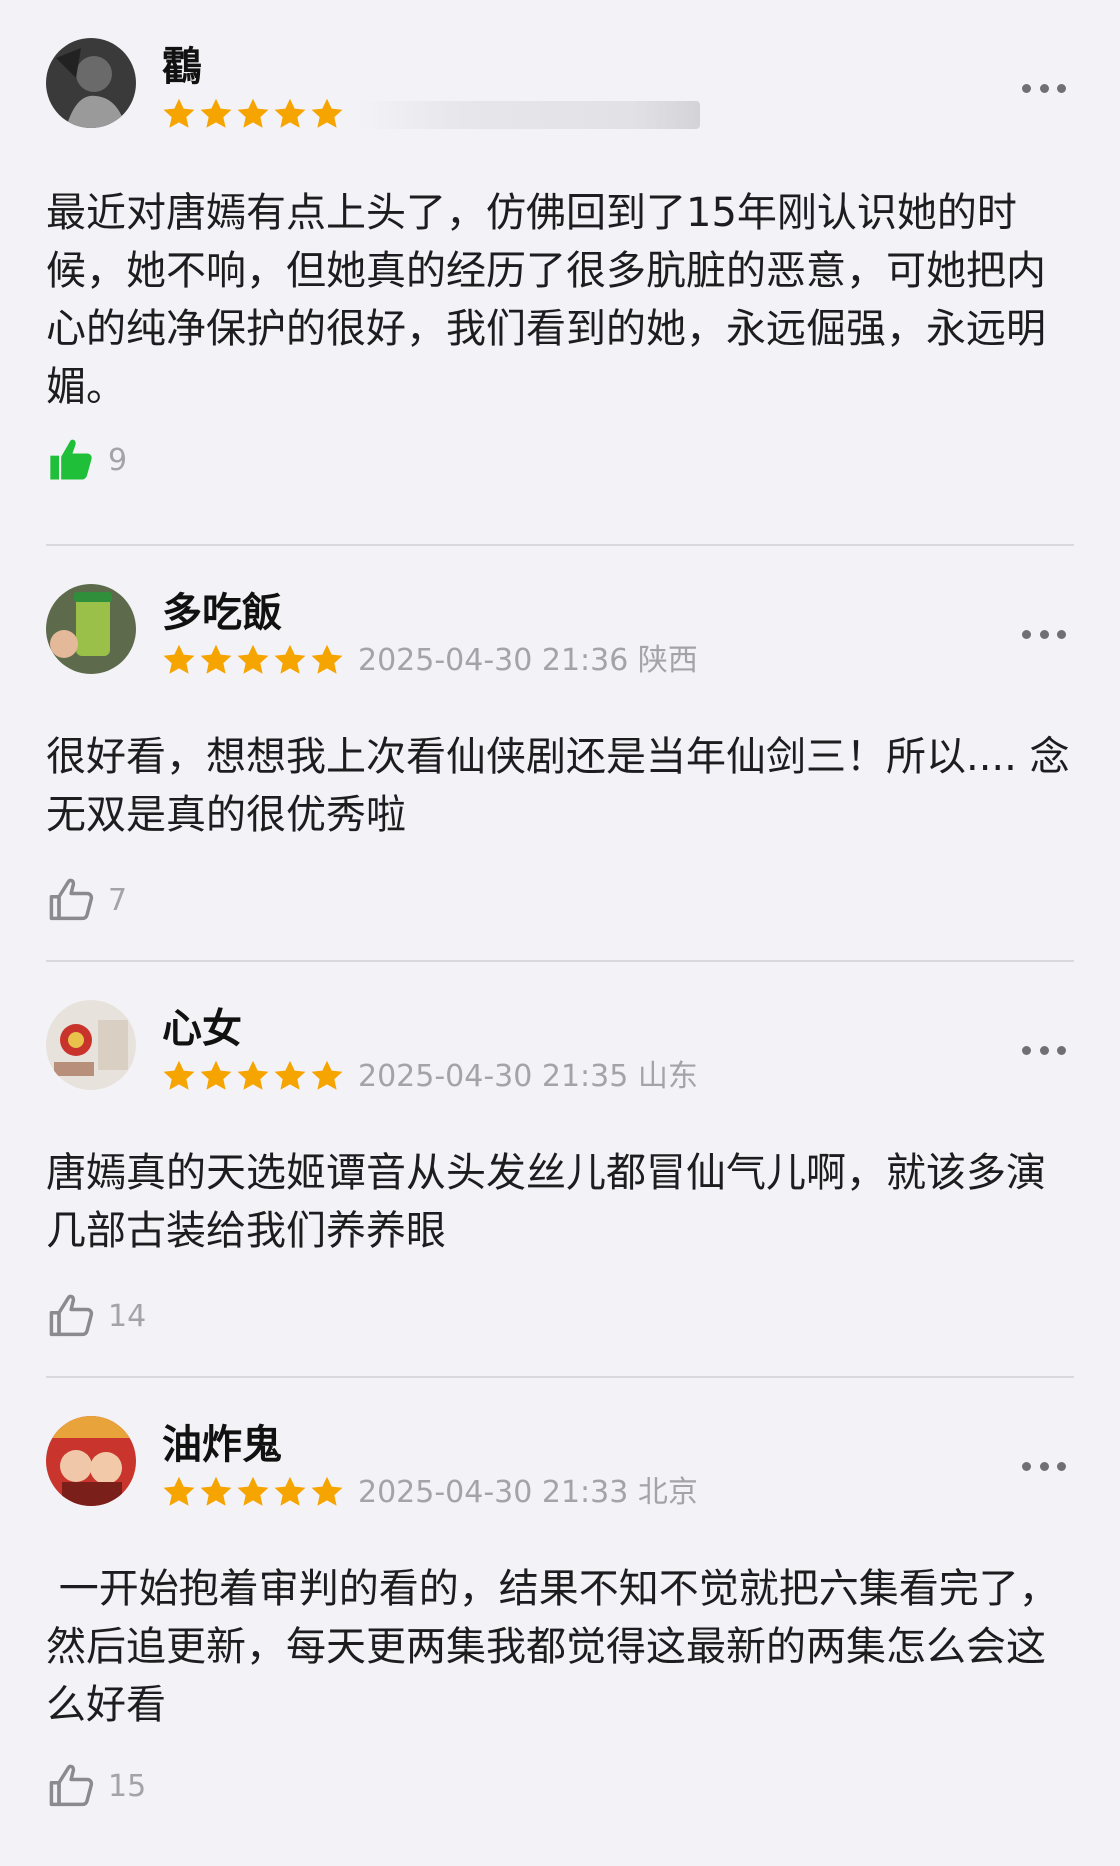  What do you see at coordinates (118, 900) in the screenshot?
I see `like-count: 7` at bounding box center [118, 900].